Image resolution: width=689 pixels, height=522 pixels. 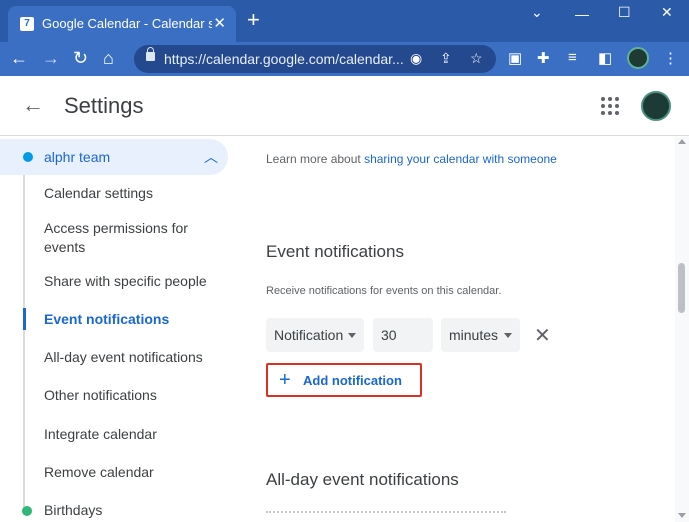 I want to click on scroll-up-icon, so click(x=682, y=141).